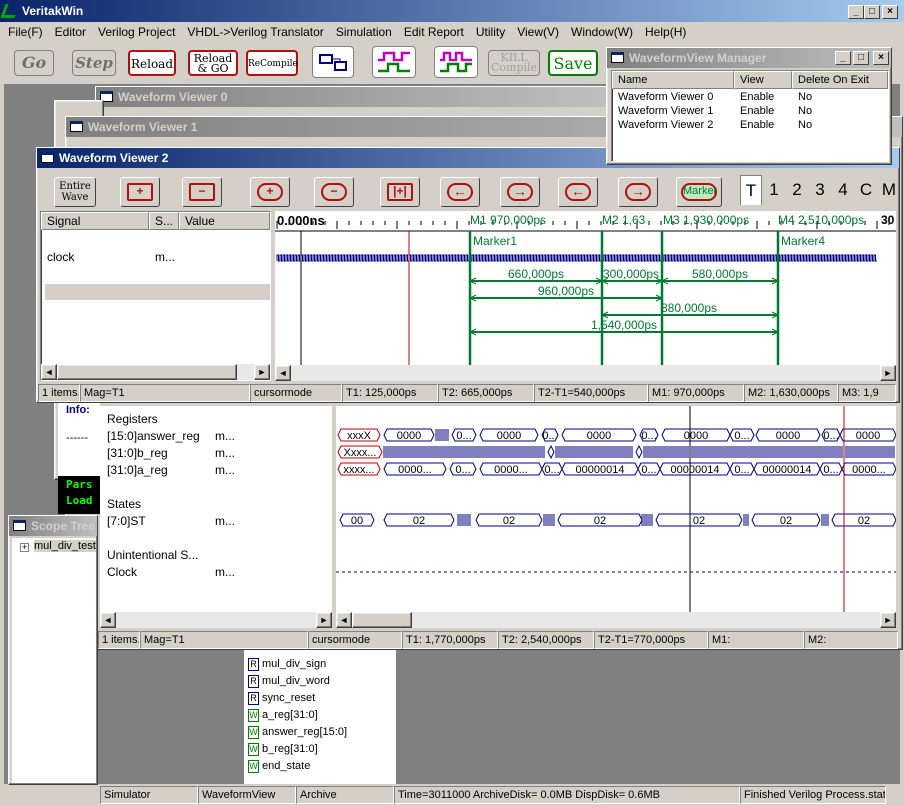 This screenshot has height=806, width=904. Describe the element at coordinates (665, 111) in the screenshot. I see `mgr-cell-1-0: Waveform Viewer 1` at that location.